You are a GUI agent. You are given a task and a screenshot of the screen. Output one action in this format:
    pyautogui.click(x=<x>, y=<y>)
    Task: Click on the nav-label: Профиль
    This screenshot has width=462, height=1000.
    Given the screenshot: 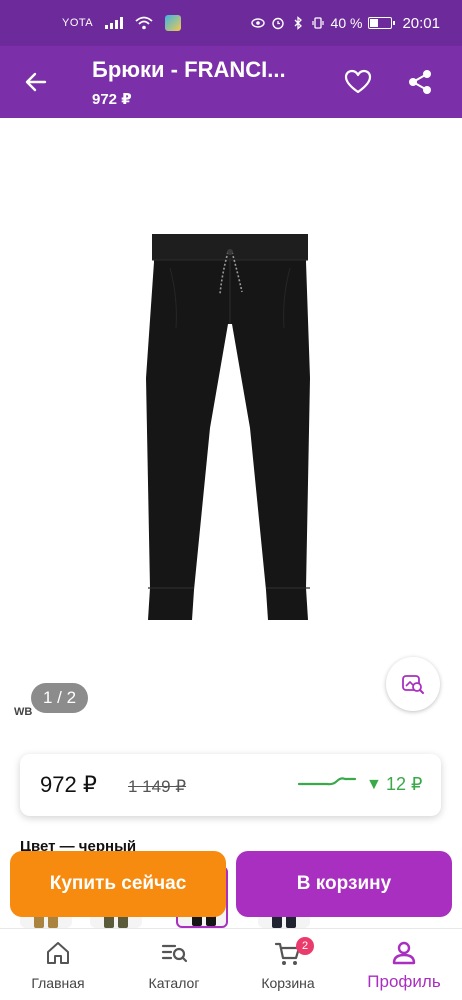 What is the action you would take?
    pyautogui.click(x=404, y=981)
    